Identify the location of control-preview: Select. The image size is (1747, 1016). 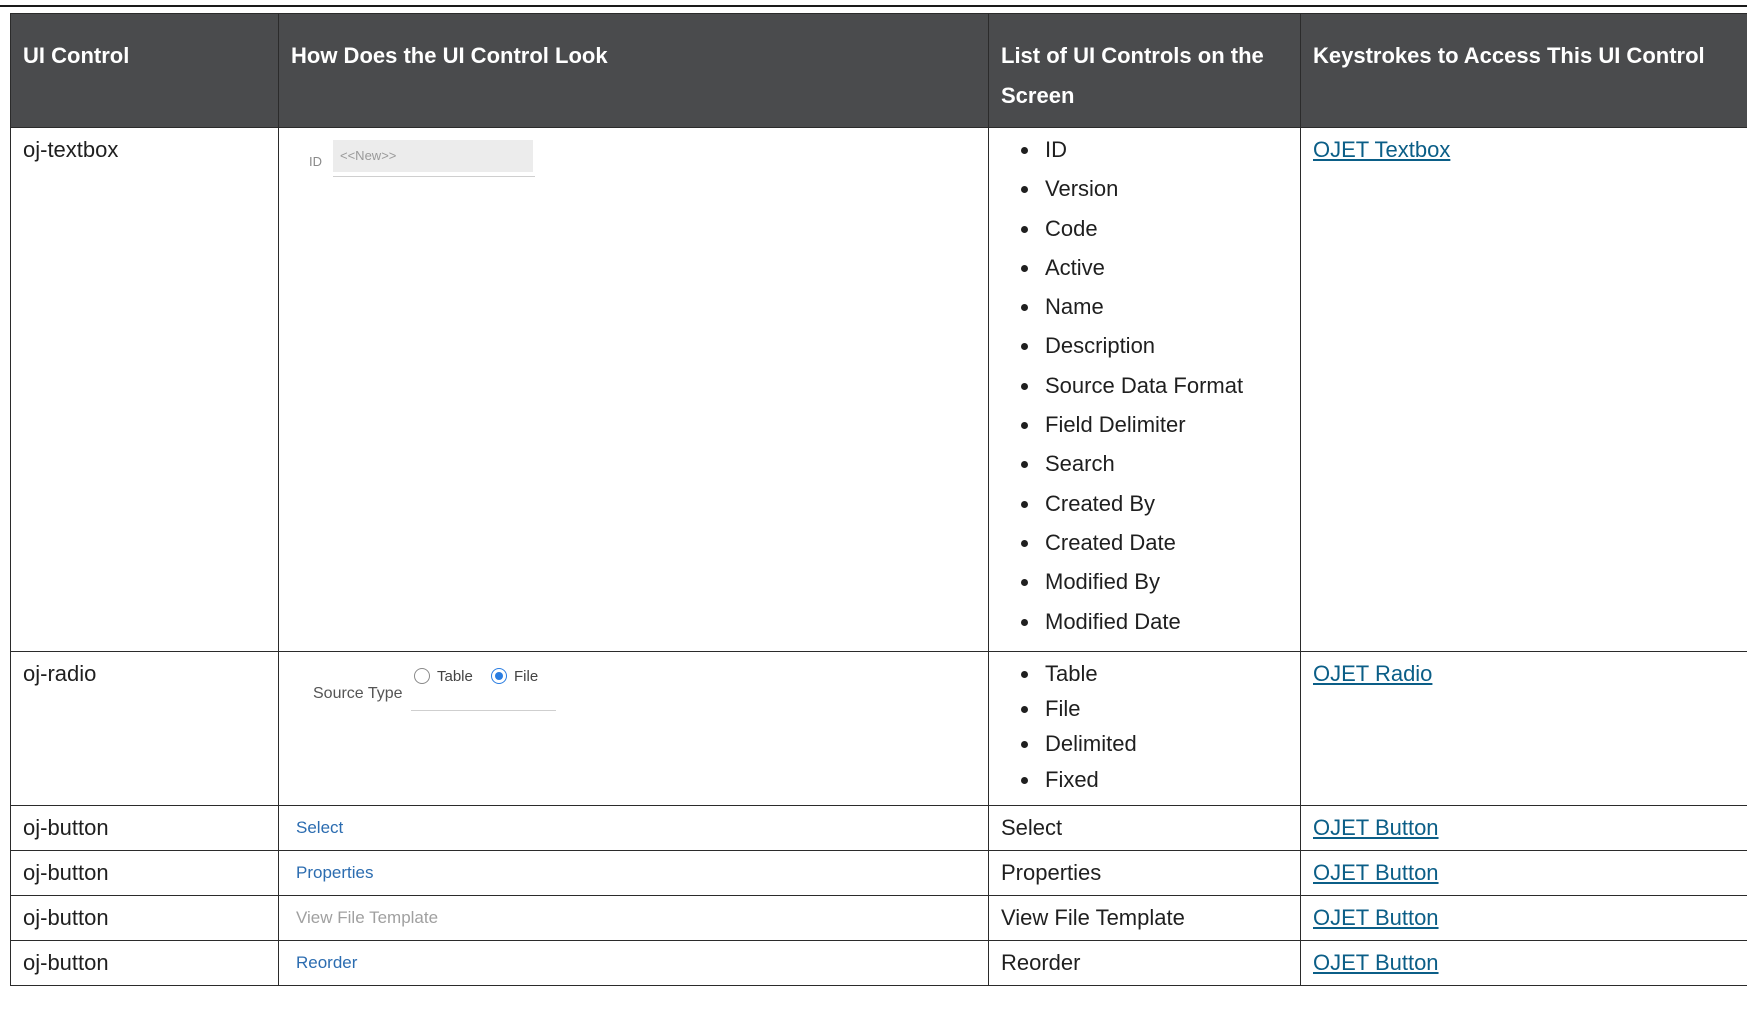
(633, 828).